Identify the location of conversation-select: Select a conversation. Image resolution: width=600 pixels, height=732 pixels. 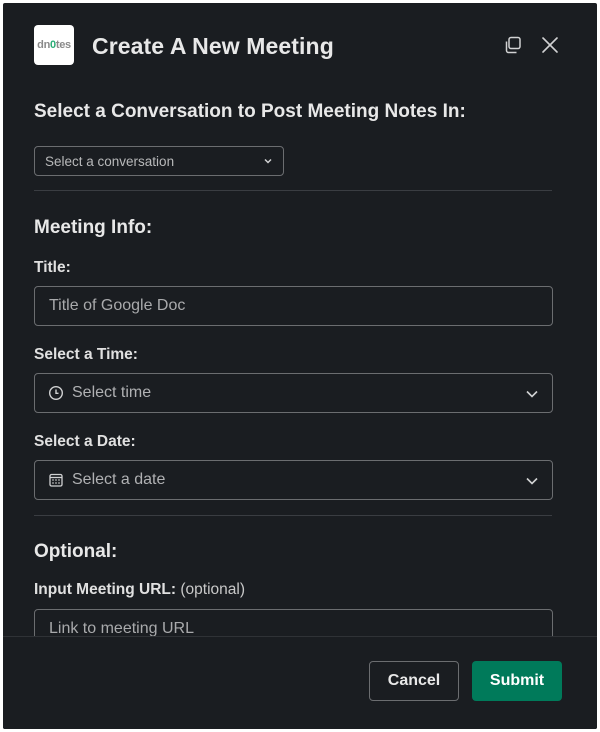
(159, 161).